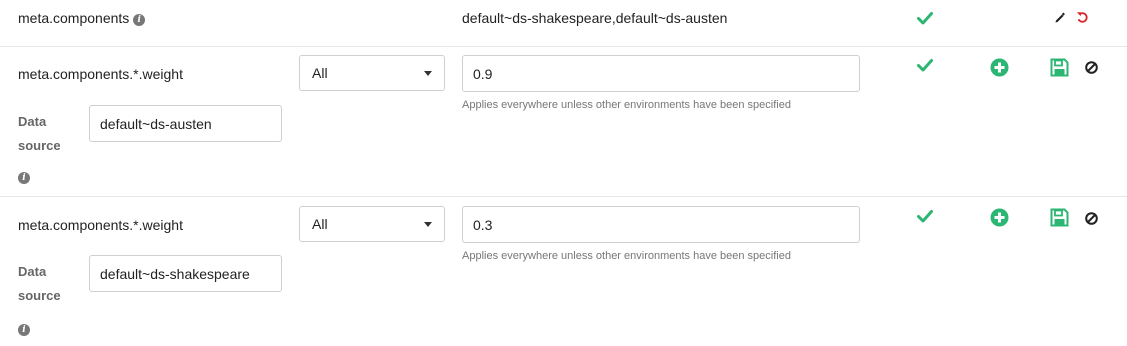 This screenshot has width=1127, height=346. I want to click on value-input: 0.9, so click(661, 73).